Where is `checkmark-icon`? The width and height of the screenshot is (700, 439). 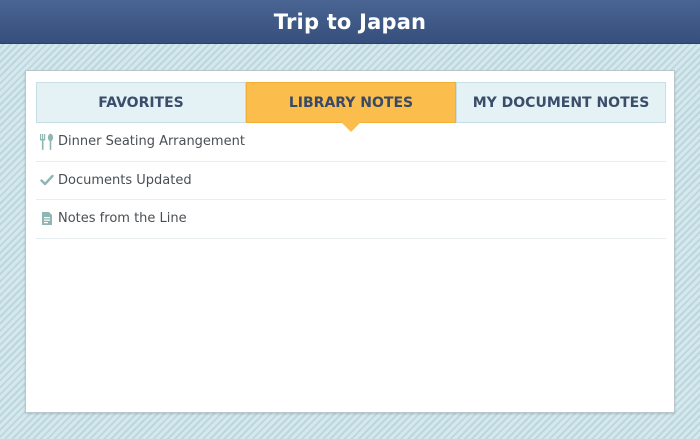
checkmark-icon is located at coordinates (47, 180).